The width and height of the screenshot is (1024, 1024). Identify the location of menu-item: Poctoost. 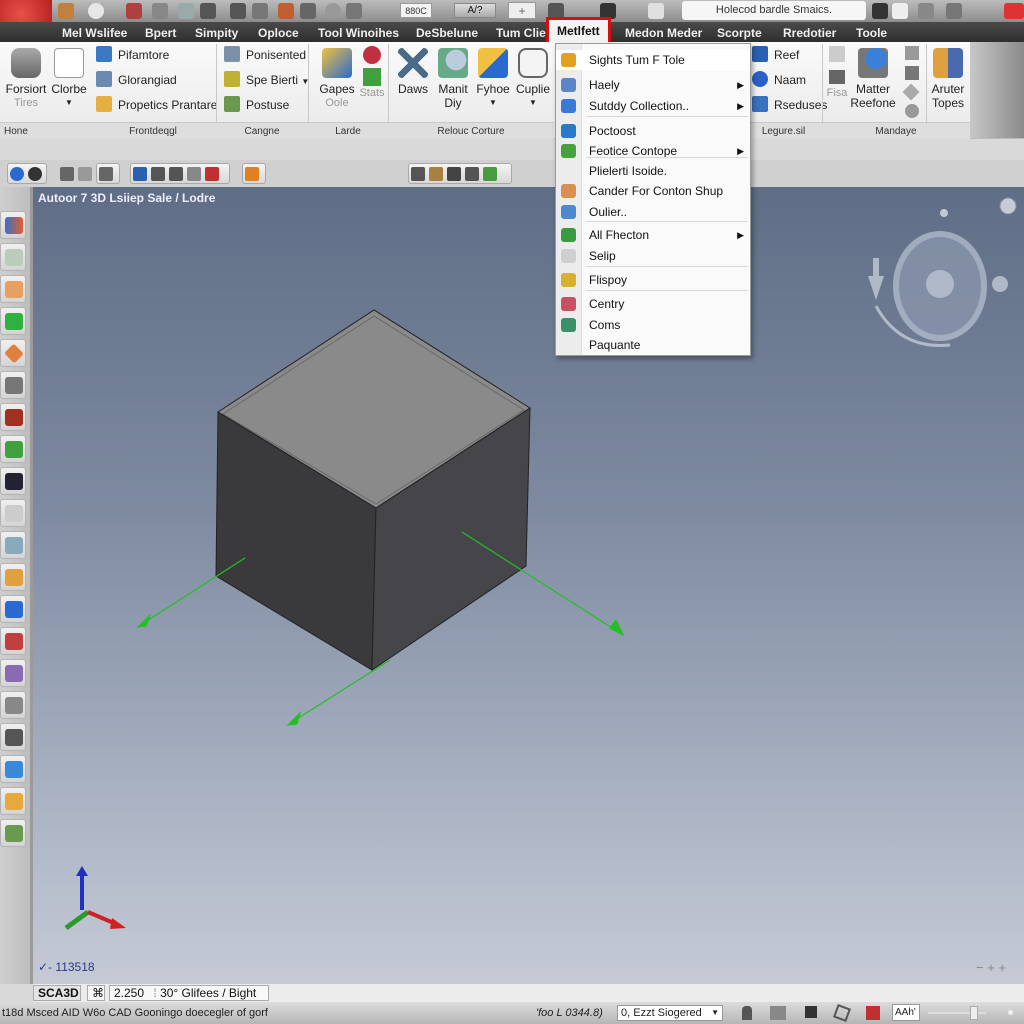
(653, 131).